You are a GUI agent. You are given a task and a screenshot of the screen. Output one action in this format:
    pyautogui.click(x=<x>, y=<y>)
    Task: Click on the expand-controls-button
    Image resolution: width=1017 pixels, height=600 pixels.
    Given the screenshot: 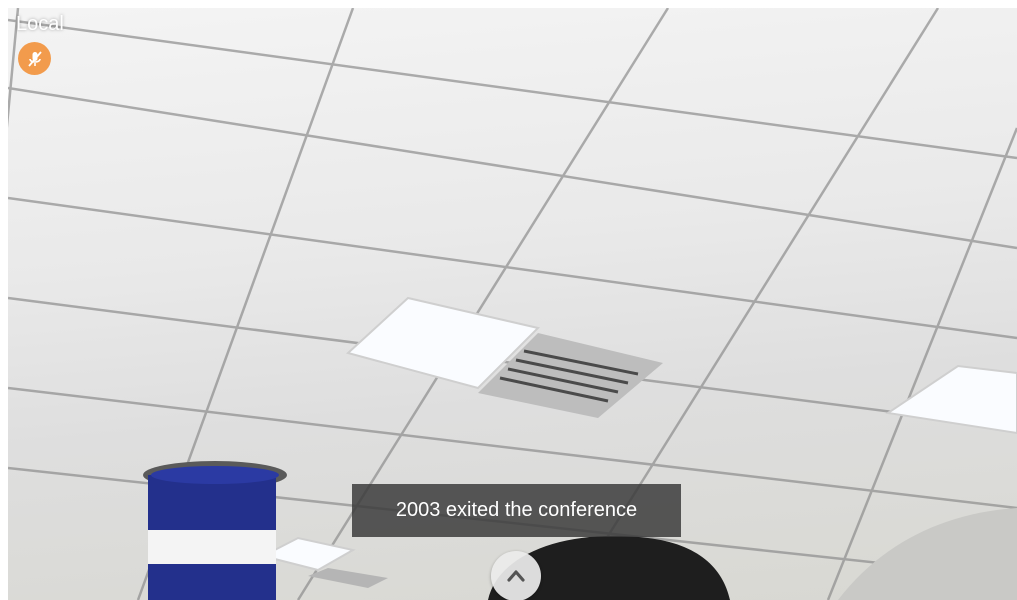 What is the action you would take?
    pyautogui.click(x=516, y=575)
    